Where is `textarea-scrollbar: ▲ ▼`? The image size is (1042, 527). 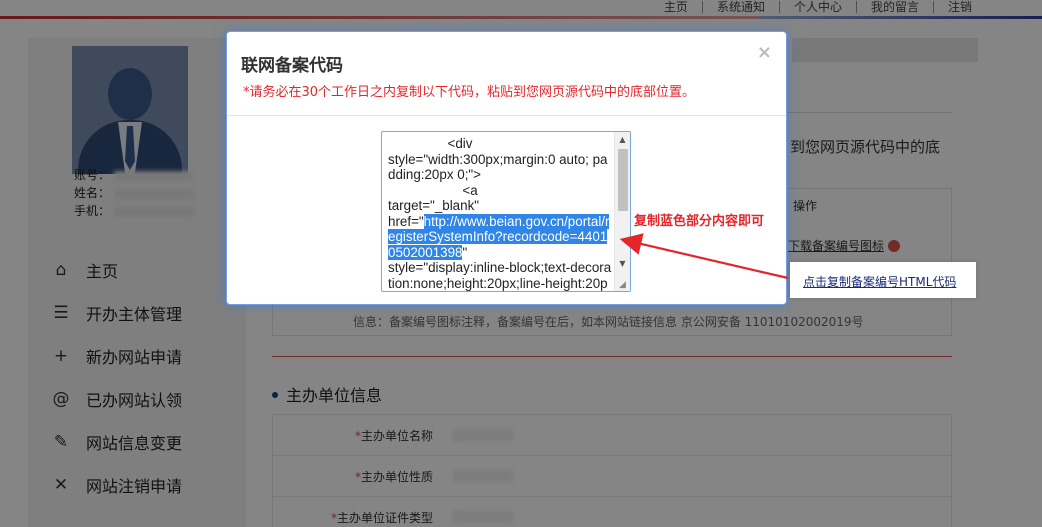 textarea-scrollbar: ▲ ▼ is located at coordinates (622, 211).